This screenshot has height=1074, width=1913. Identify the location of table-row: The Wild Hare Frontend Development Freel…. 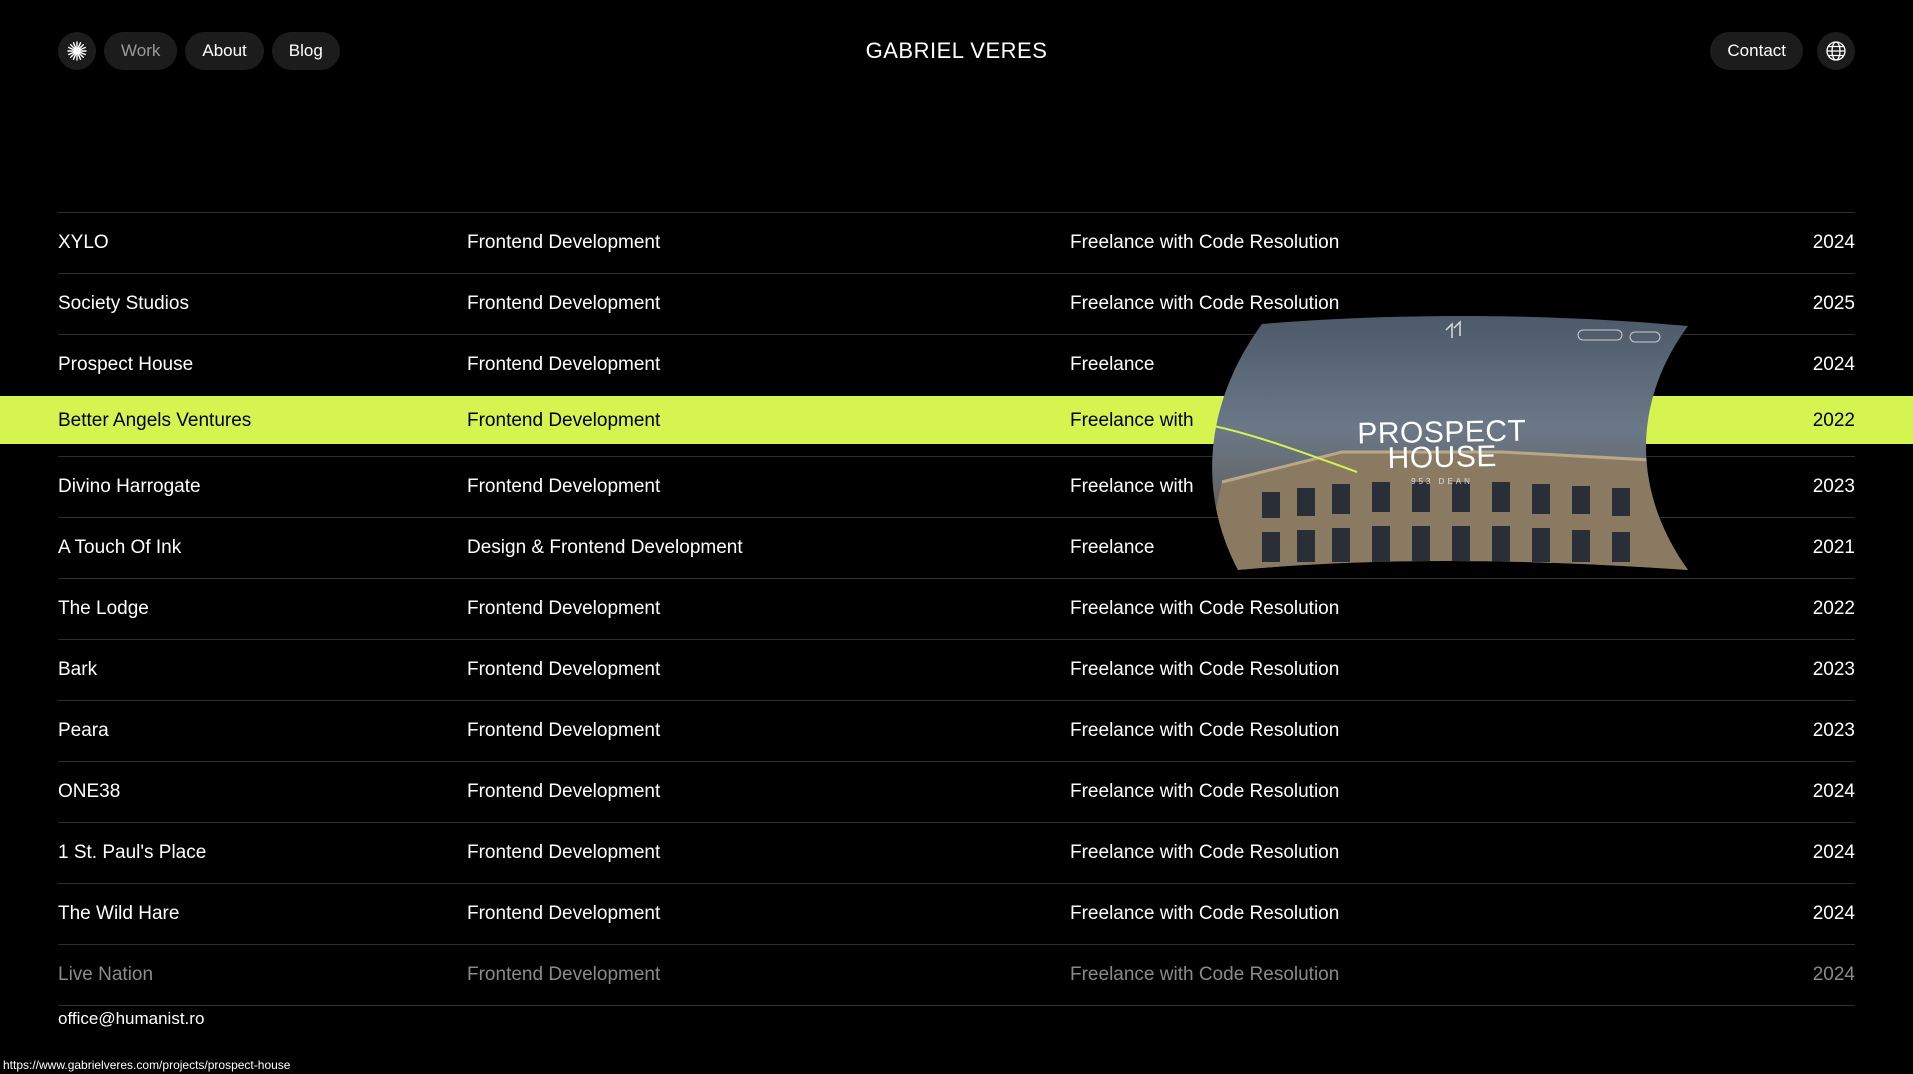
(956, 913).